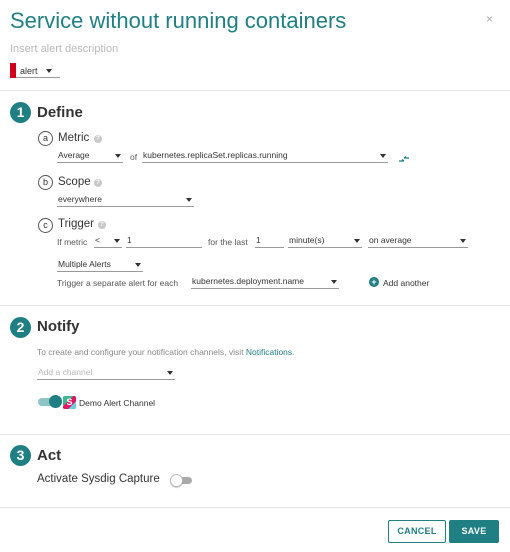  Describe the element at coordinates (106, 373) in the screenshot. I see `add-channel-select: Add a channel` at that location.